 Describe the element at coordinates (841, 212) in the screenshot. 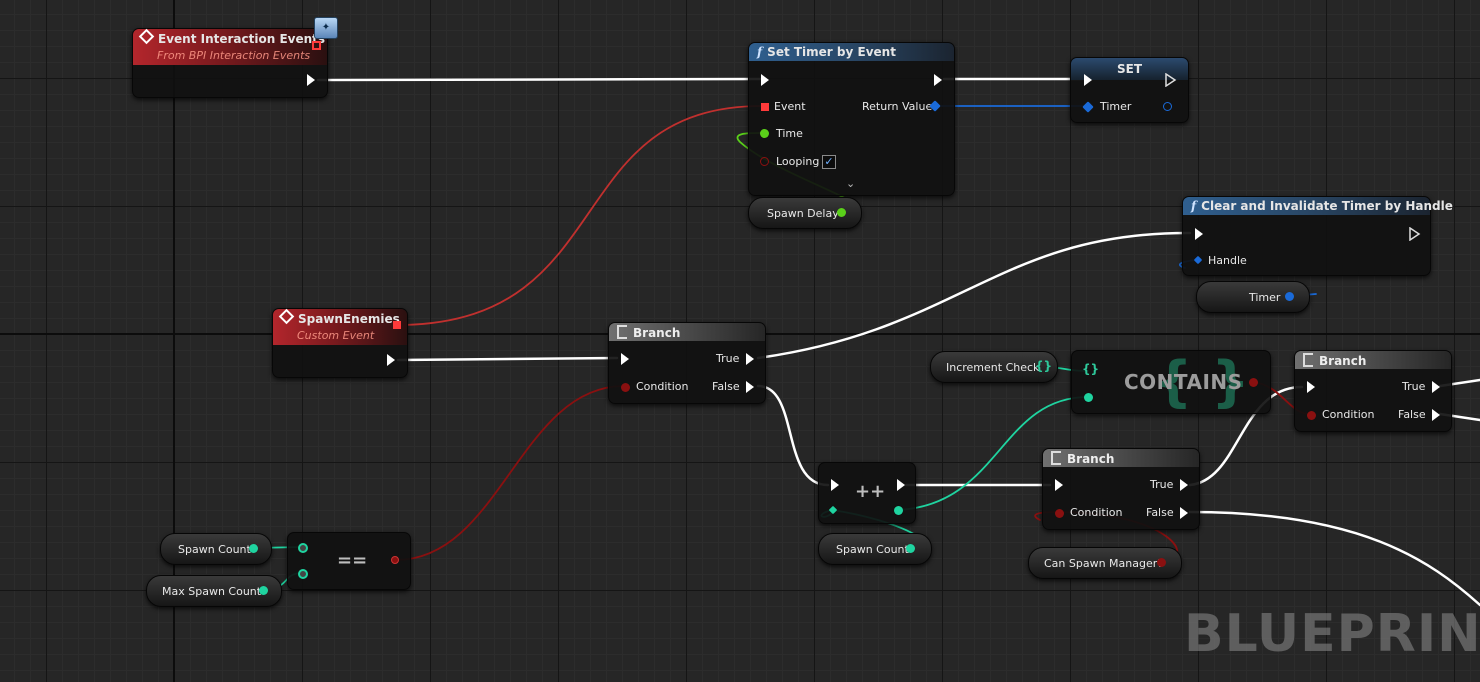

I see `spawn-delay-output-pin` at that location.